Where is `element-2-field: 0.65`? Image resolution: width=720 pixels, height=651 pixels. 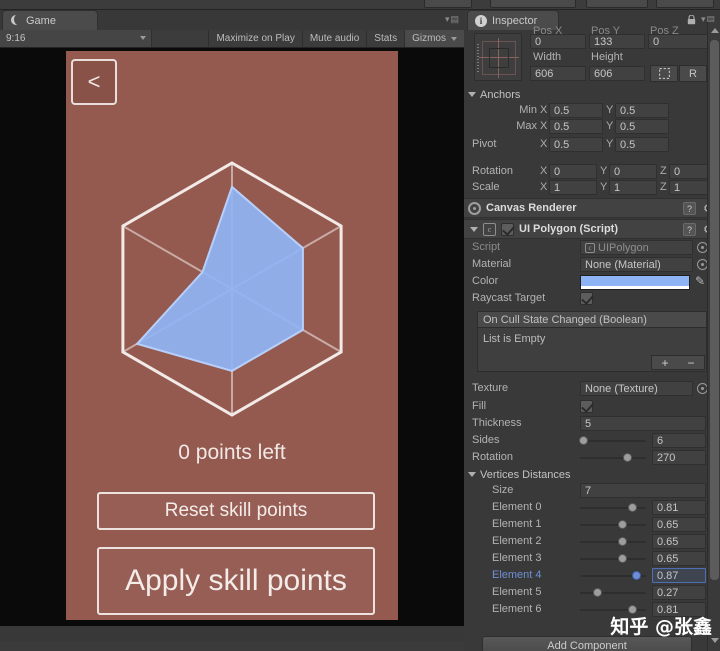 element-2-field: 0.65 is located at coordinates (679, 541).